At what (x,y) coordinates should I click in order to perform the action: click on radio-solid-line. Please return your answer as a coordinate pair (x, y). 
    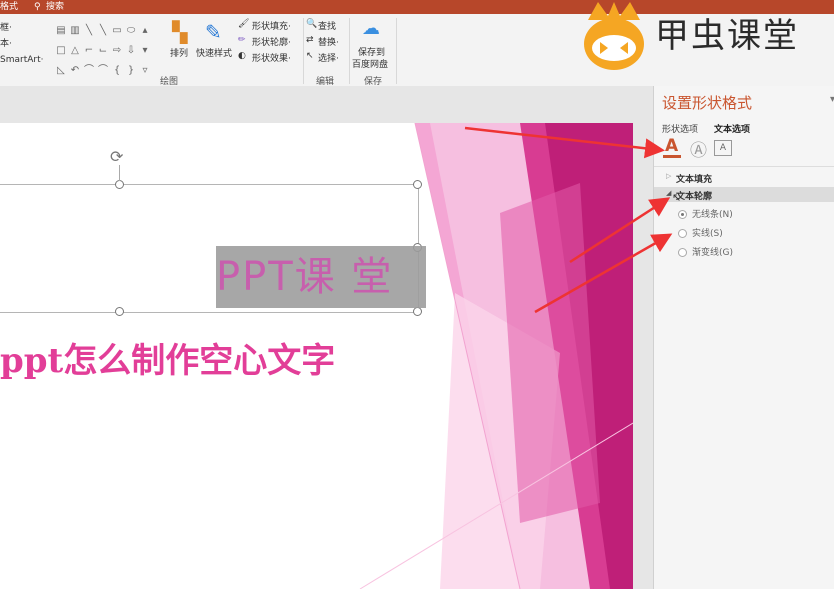
    Looking at the image, I should click on (682, 233).